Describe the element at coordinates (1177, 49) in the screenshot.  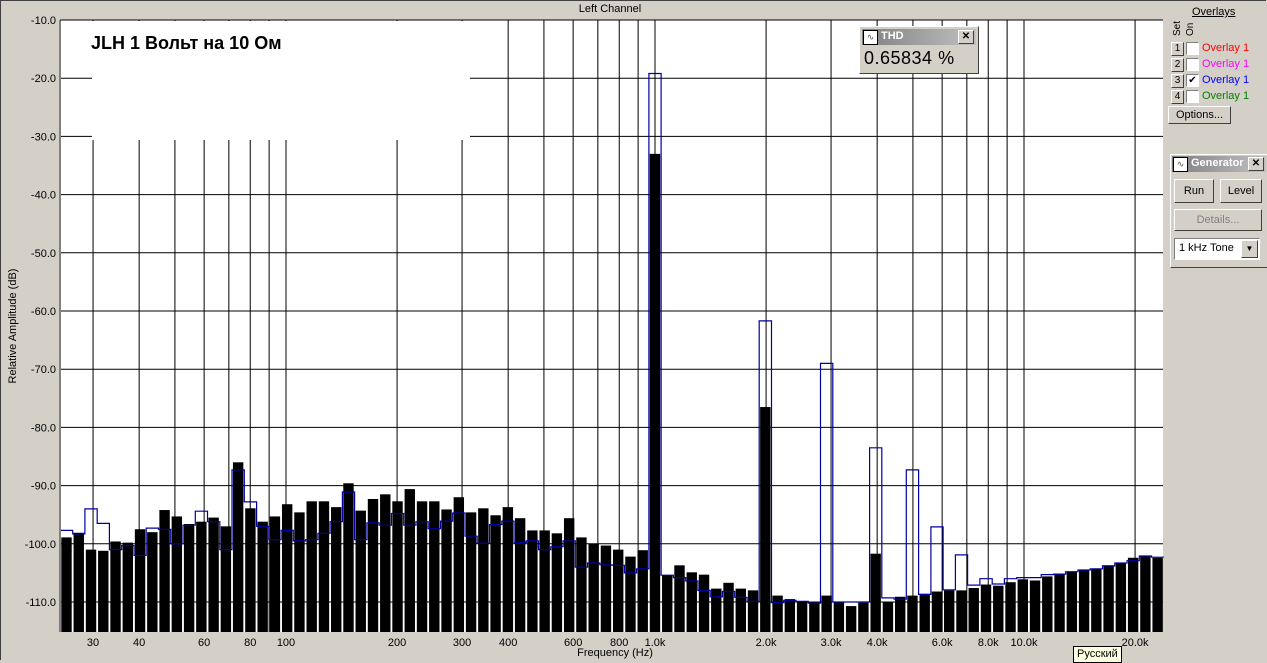
I see `overlay-set-button: 1` at that location.